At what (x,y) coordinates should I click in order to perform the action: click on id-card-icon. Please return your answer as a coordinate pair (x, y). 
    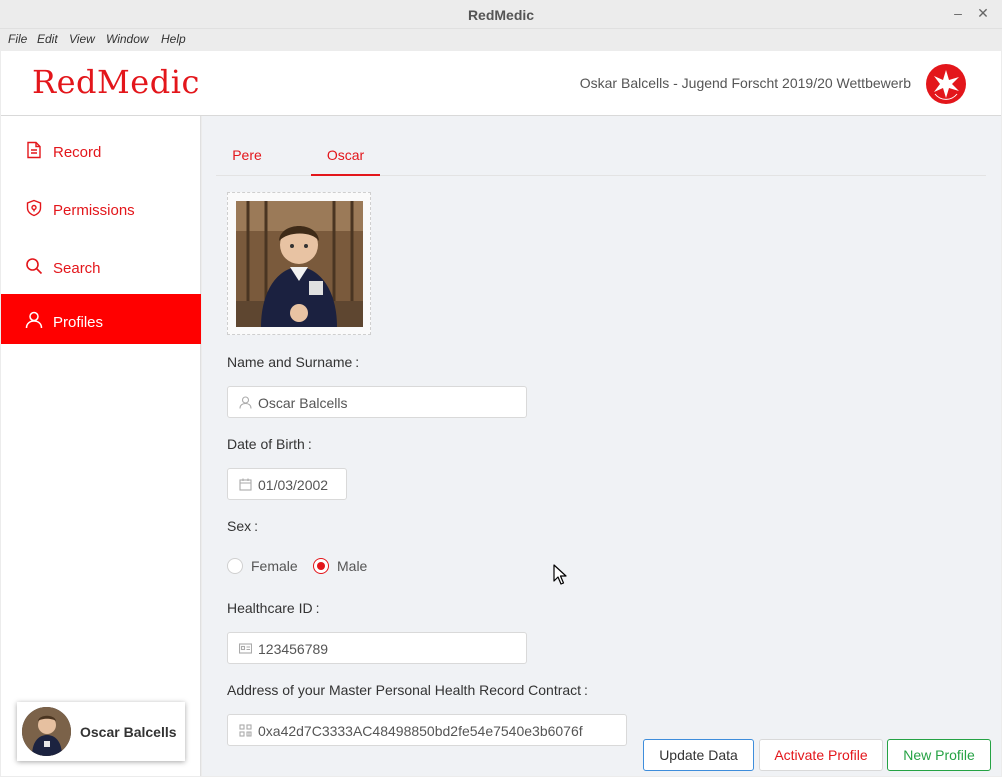
    Looking at the image, I should click on (245, 648).